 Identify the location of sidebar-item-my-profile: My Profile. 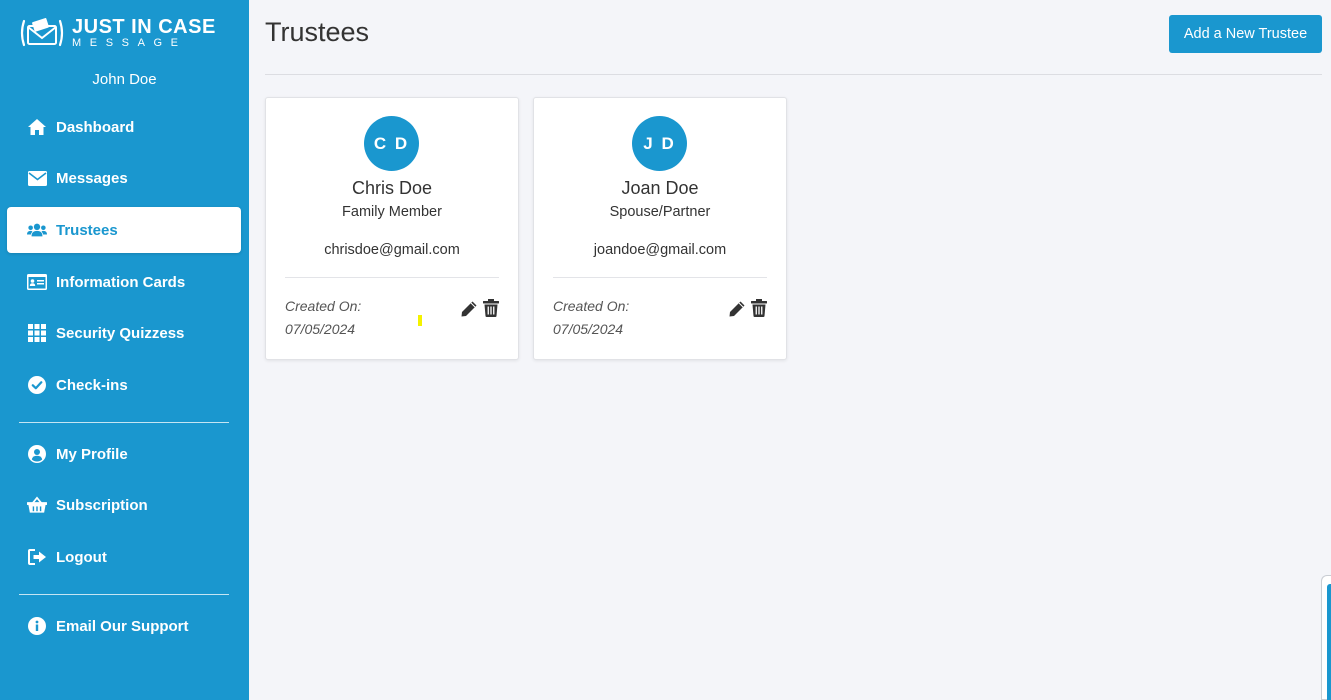
(124, 454).